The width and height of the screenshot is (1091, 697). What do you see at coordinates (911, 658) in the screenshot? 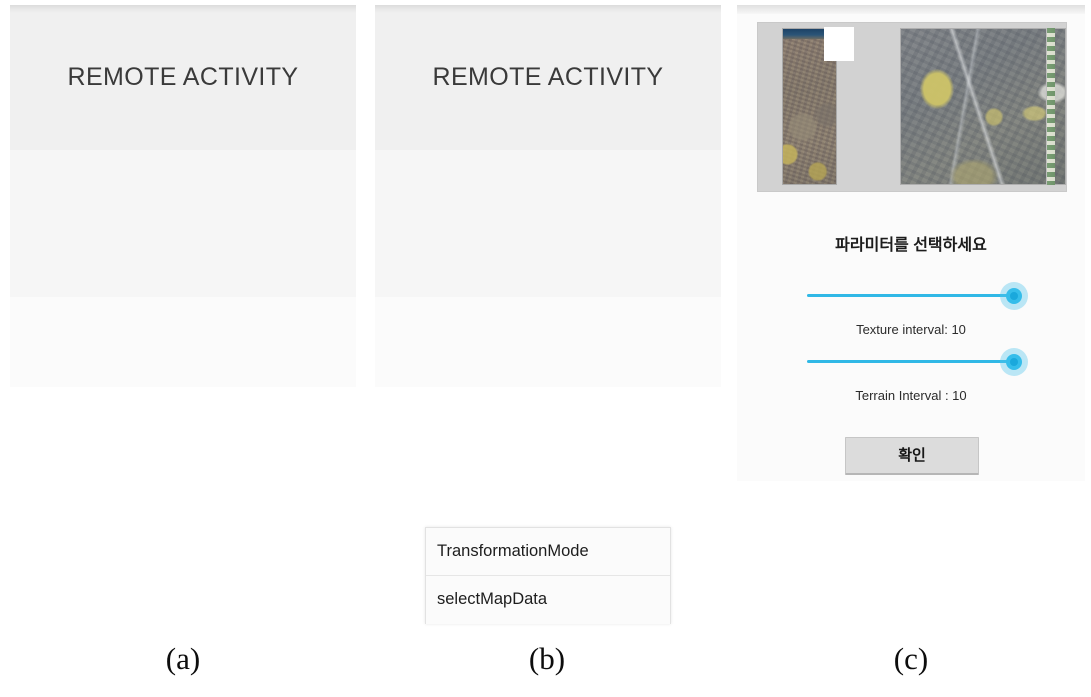
I see `figure-caption-c: (c)` at bounding box center [911, 658].